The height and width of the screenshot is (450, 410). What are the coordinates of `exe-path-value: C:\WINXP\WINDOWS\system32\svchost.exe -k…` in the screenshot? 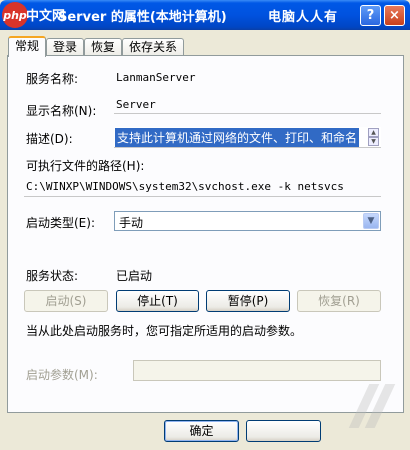 It's located at (185, 186).